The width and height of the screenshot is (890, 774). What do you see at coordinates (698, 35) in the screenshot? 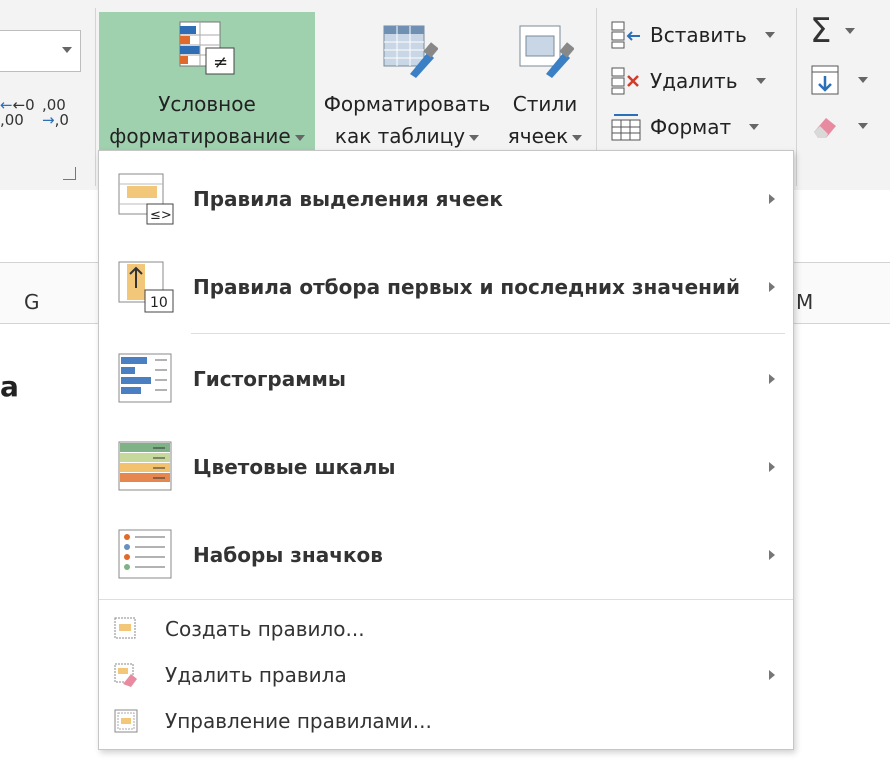
I see `insert-cells-label: Вставить` at bounding box center [698, 35].